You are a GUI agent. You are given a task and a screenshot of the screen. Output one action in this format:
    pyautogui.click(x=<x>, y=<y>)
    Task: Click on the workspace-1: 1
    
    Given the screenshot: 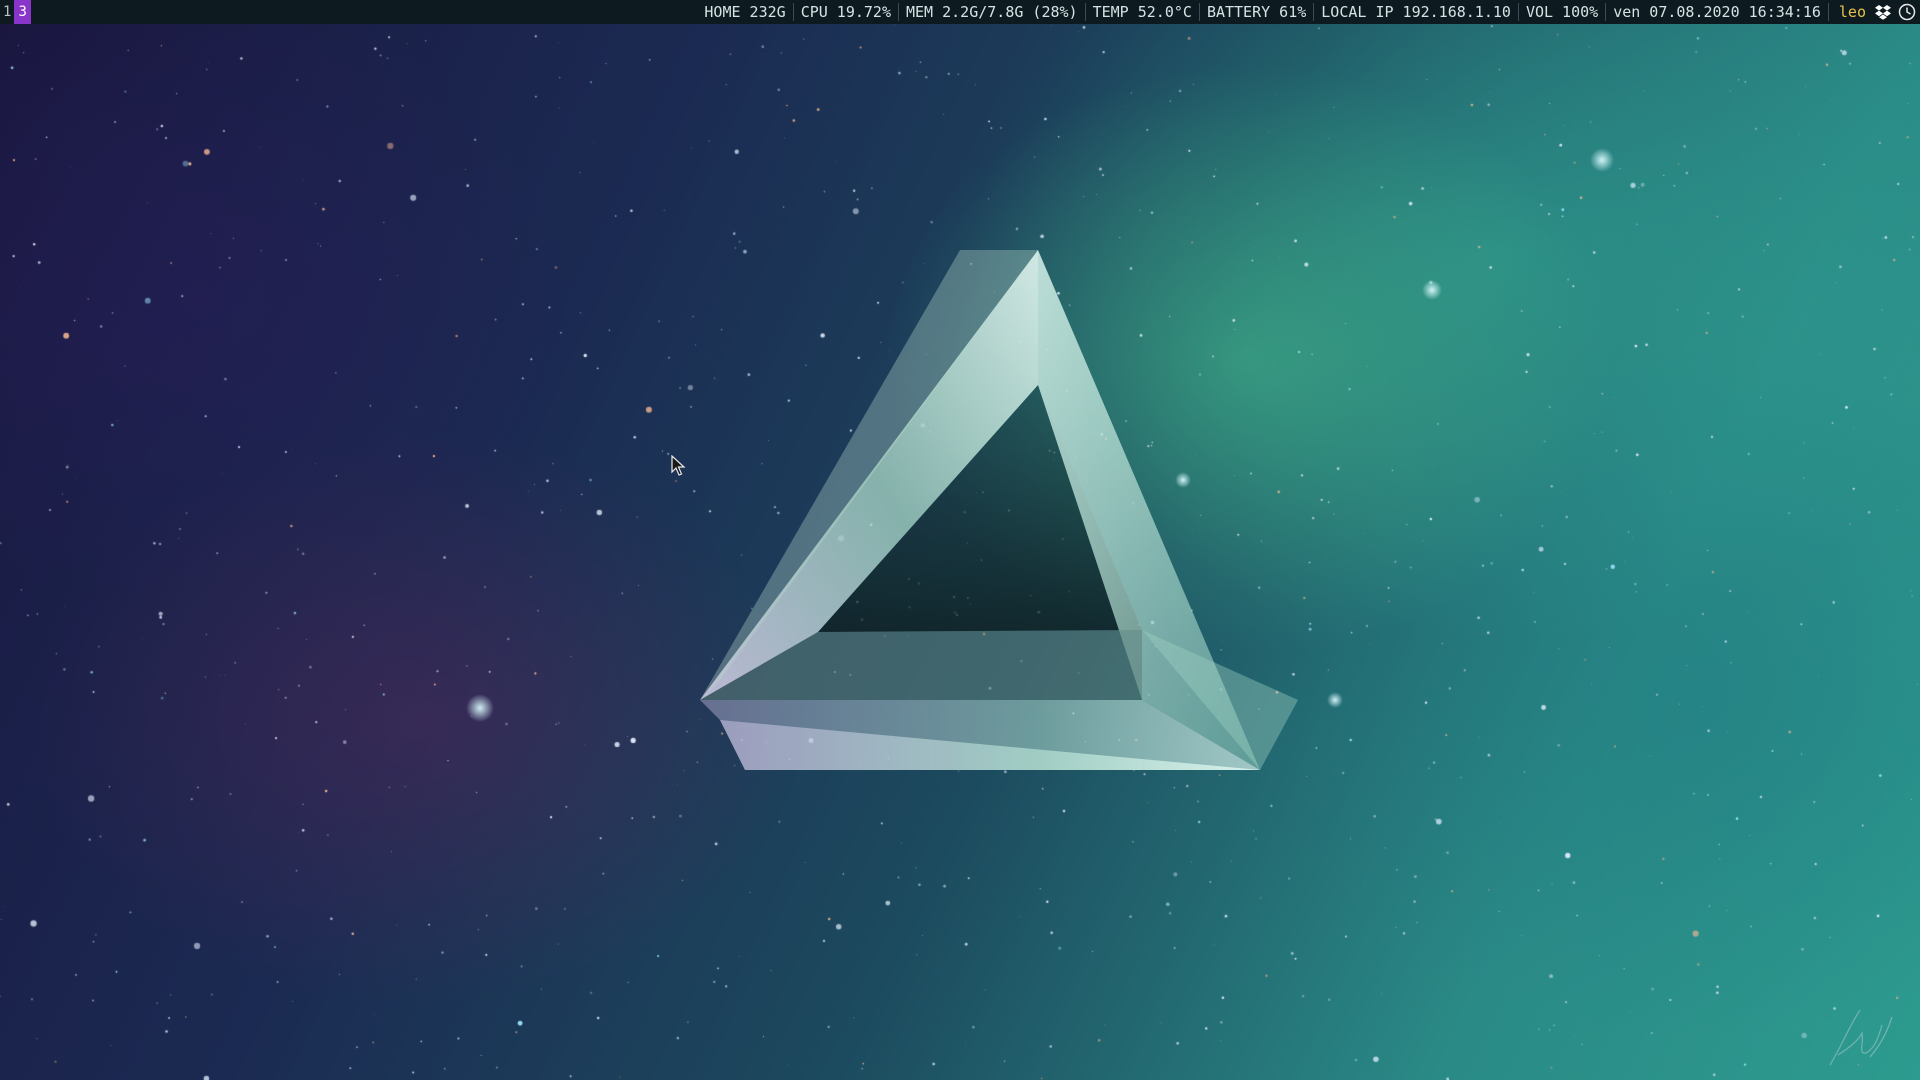 What is the action you would take?
    pyautogui.click(x=7, y=12)
    